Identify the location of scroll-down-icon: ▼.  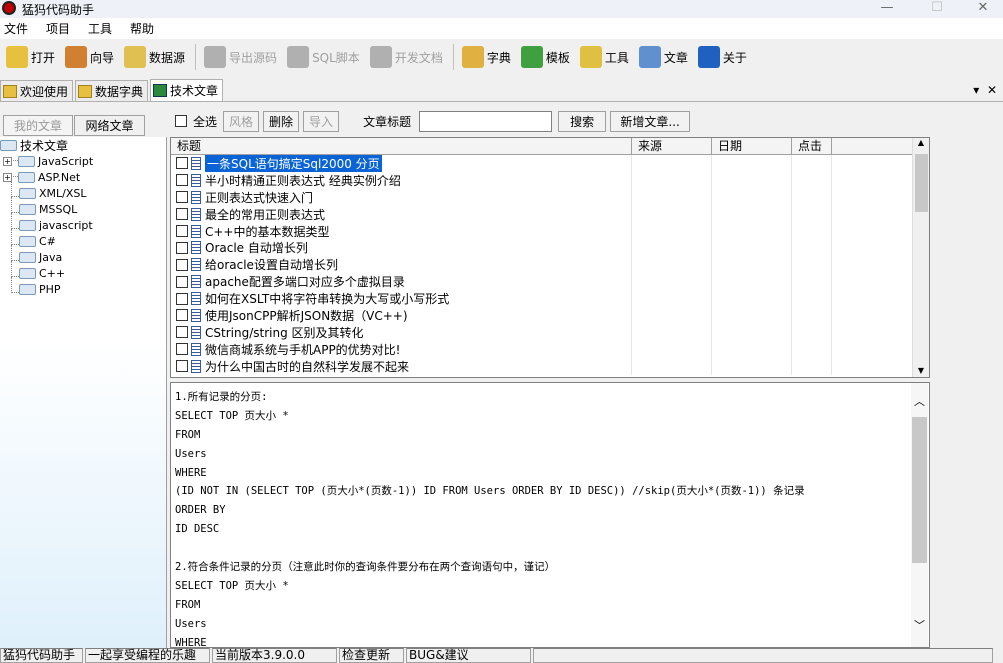
(921, 370).